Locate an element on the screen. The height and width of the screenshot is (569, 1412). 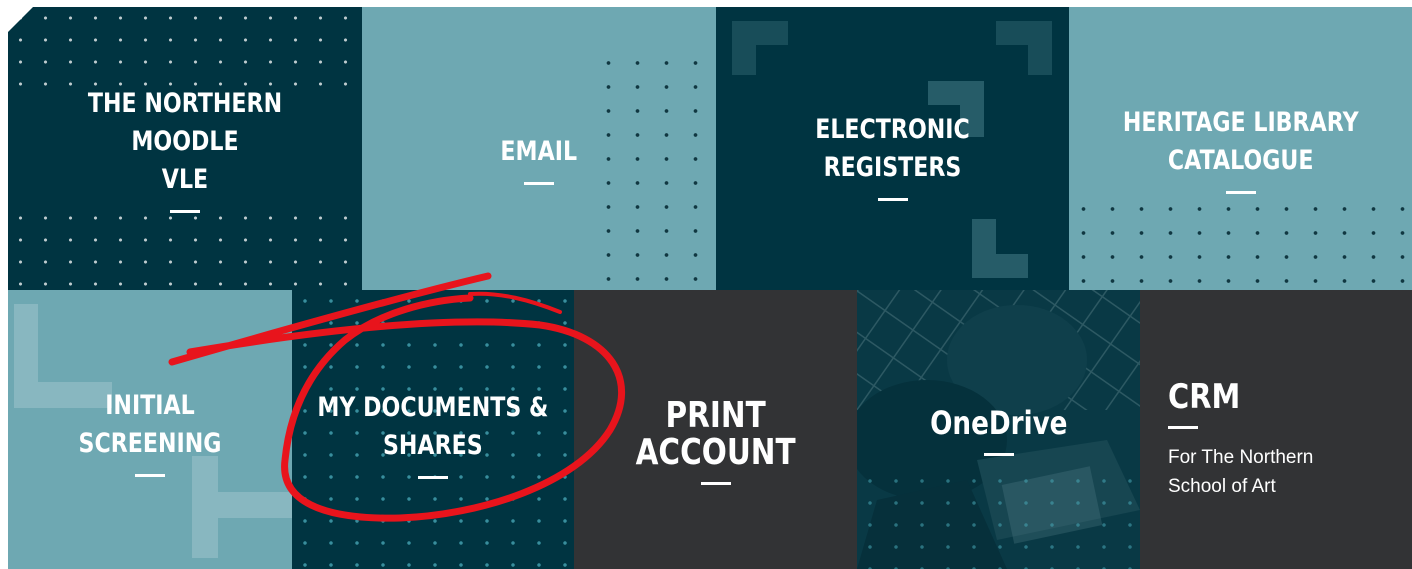
tile-my-documents-shares: MY DOCUMENTS & SHARES is located at coordinates (433, 429).